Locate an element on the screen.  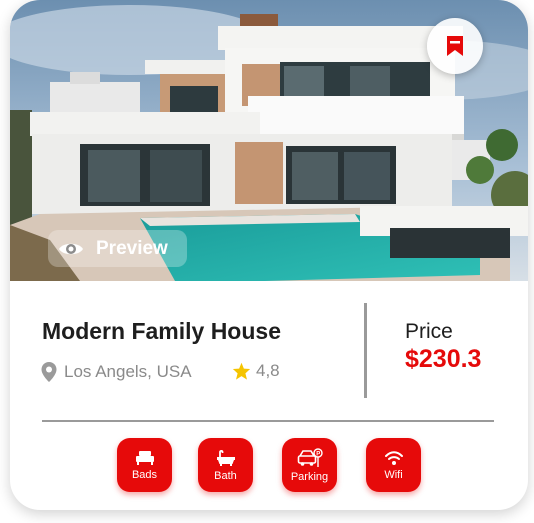
amenity-label: Wifi is located at coordinates (393, 474).